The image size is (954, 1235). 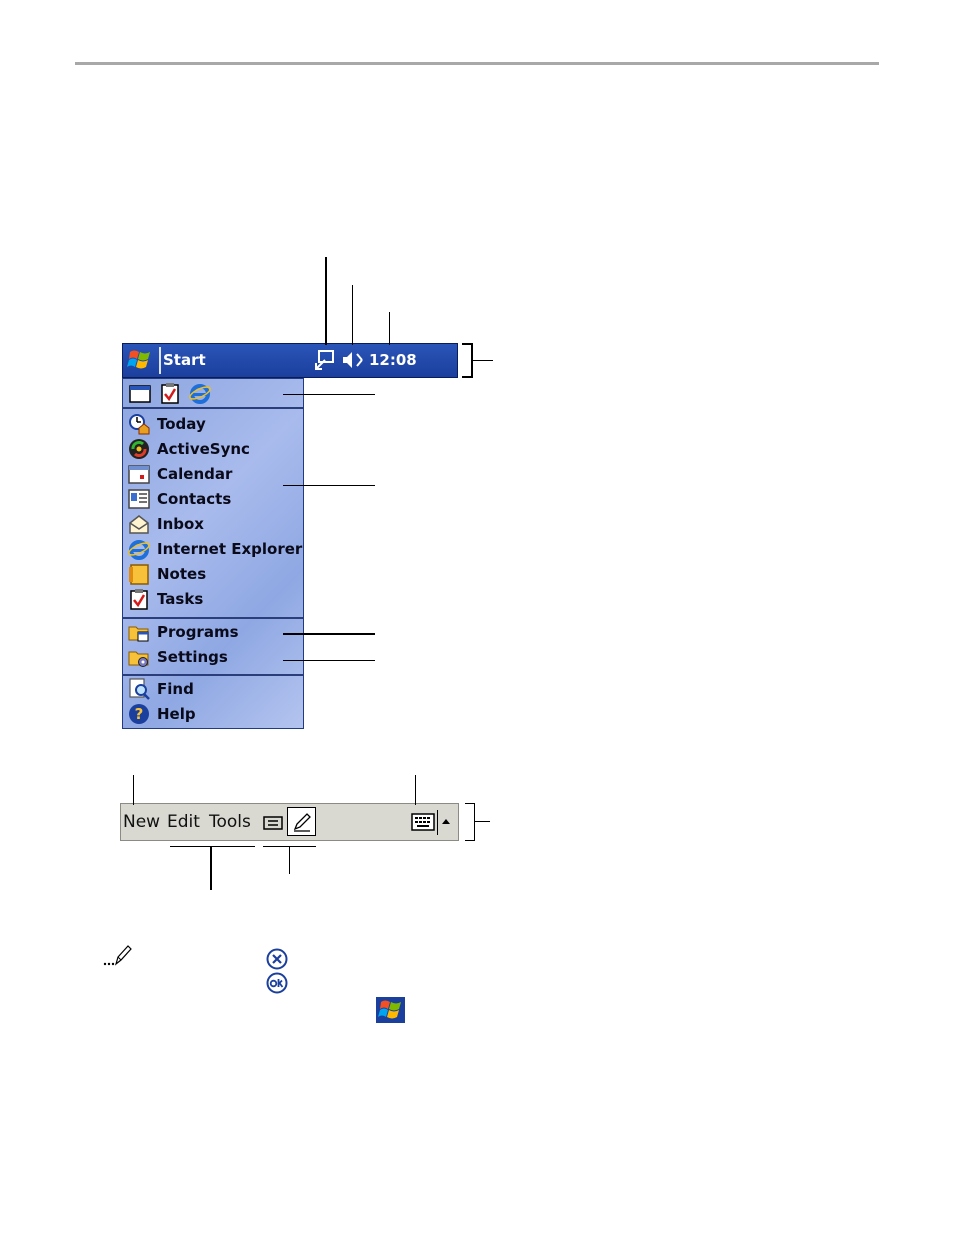 What do you see at coordinates (140, 394) in the screenshot?
I see `window-icon` at bounding box center [140, 394].